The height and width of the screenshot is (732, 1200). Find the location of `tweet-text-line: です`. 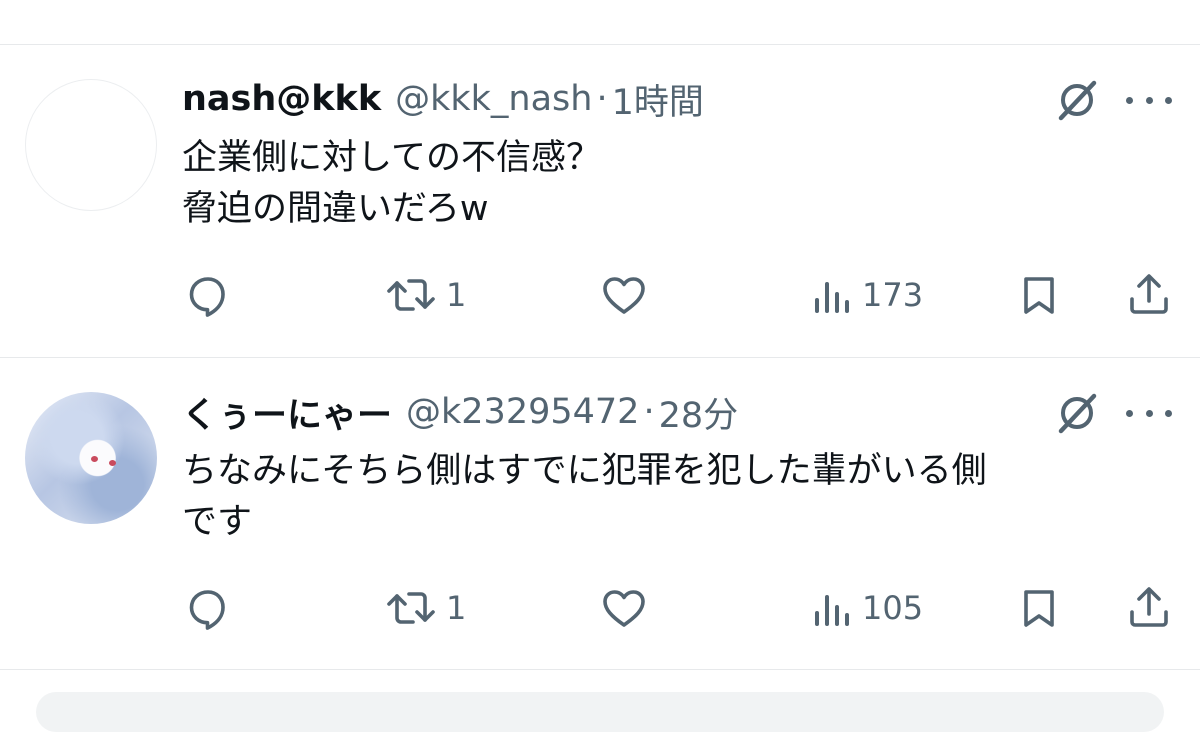

tweet-text-line: です is located at coordinates (217, 522).